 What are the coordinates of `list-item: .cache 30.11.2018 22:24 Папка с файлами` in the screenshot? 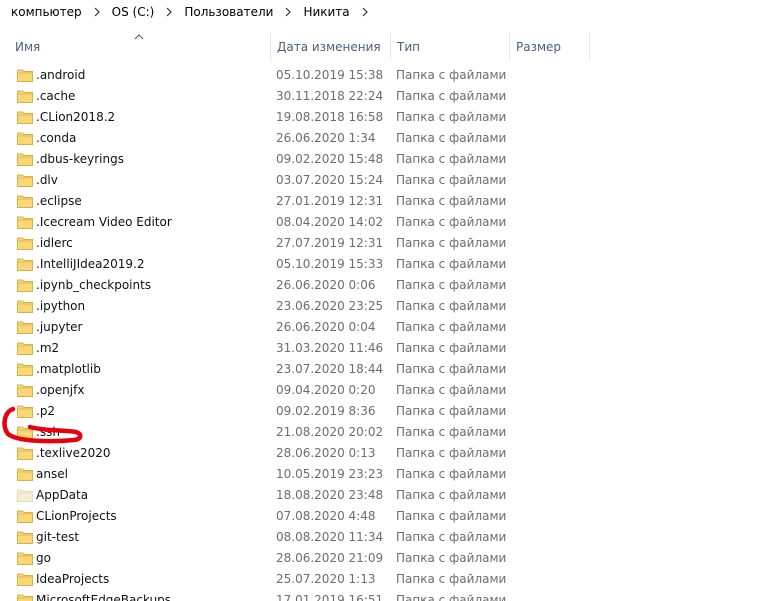 It's located at (389, 96).